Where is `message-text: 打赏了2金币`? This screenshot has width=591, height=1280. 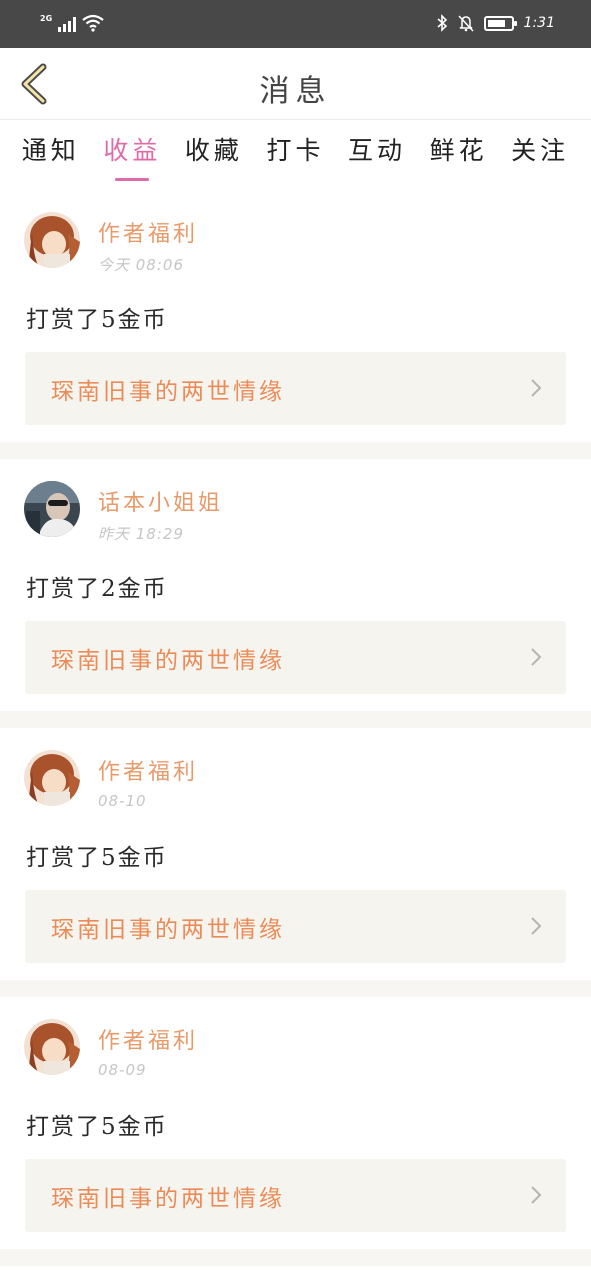 message-text: 打赏了2金币 is located at coordinates (97, 589).